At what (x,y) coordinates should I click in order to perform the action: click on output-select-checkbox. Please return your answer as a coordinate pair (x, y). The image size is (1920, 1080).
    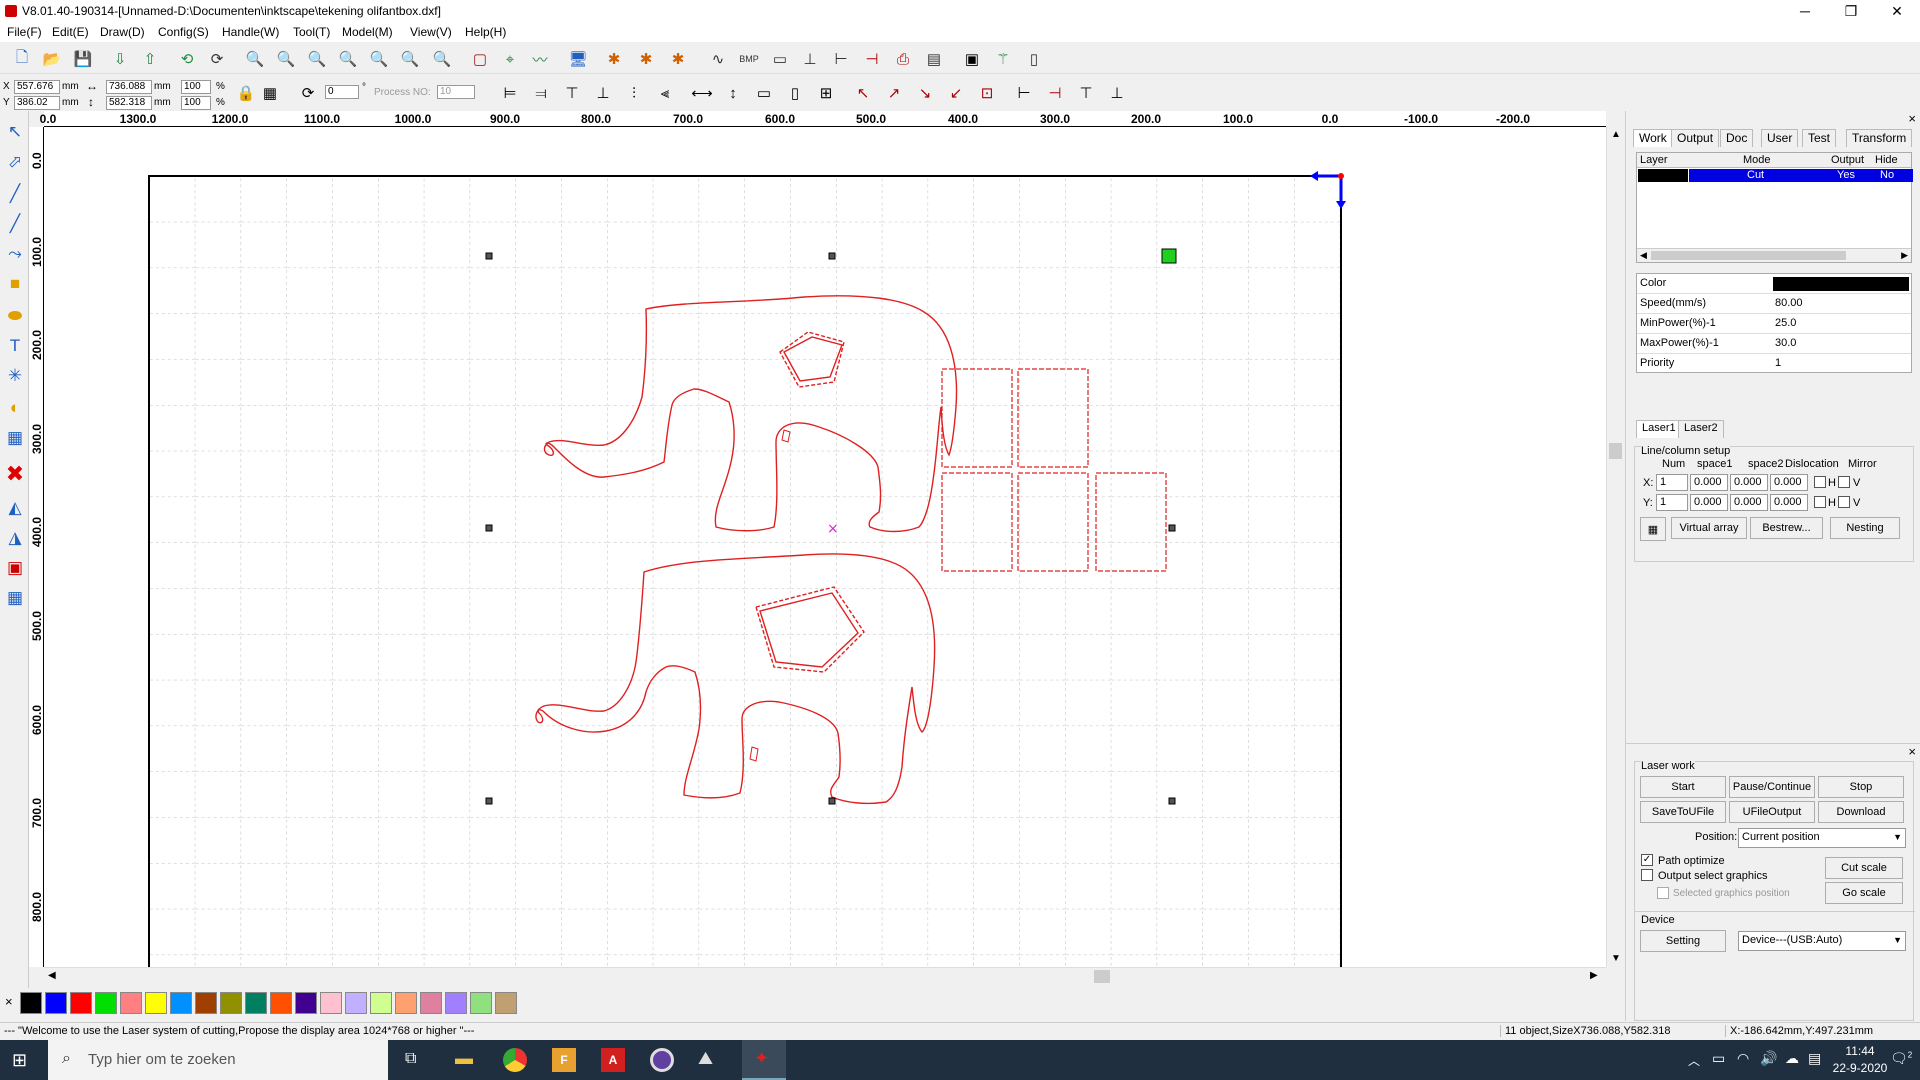
    Looking at the image, I should click on (1647, 875).